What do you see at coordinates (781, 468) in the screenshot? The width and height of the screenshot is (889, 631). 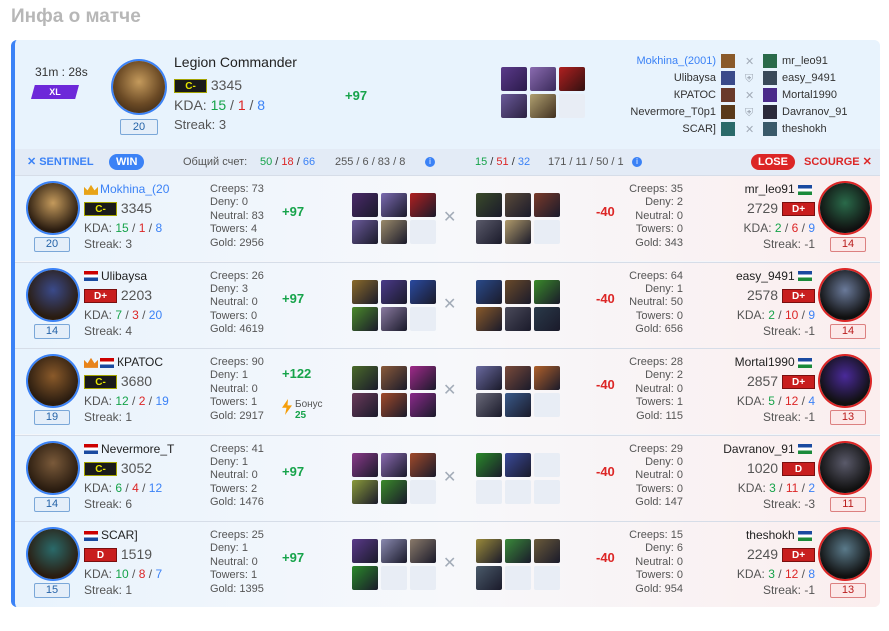 I see `opponent-rank: 1020 D` at bounding box center [781, 468].